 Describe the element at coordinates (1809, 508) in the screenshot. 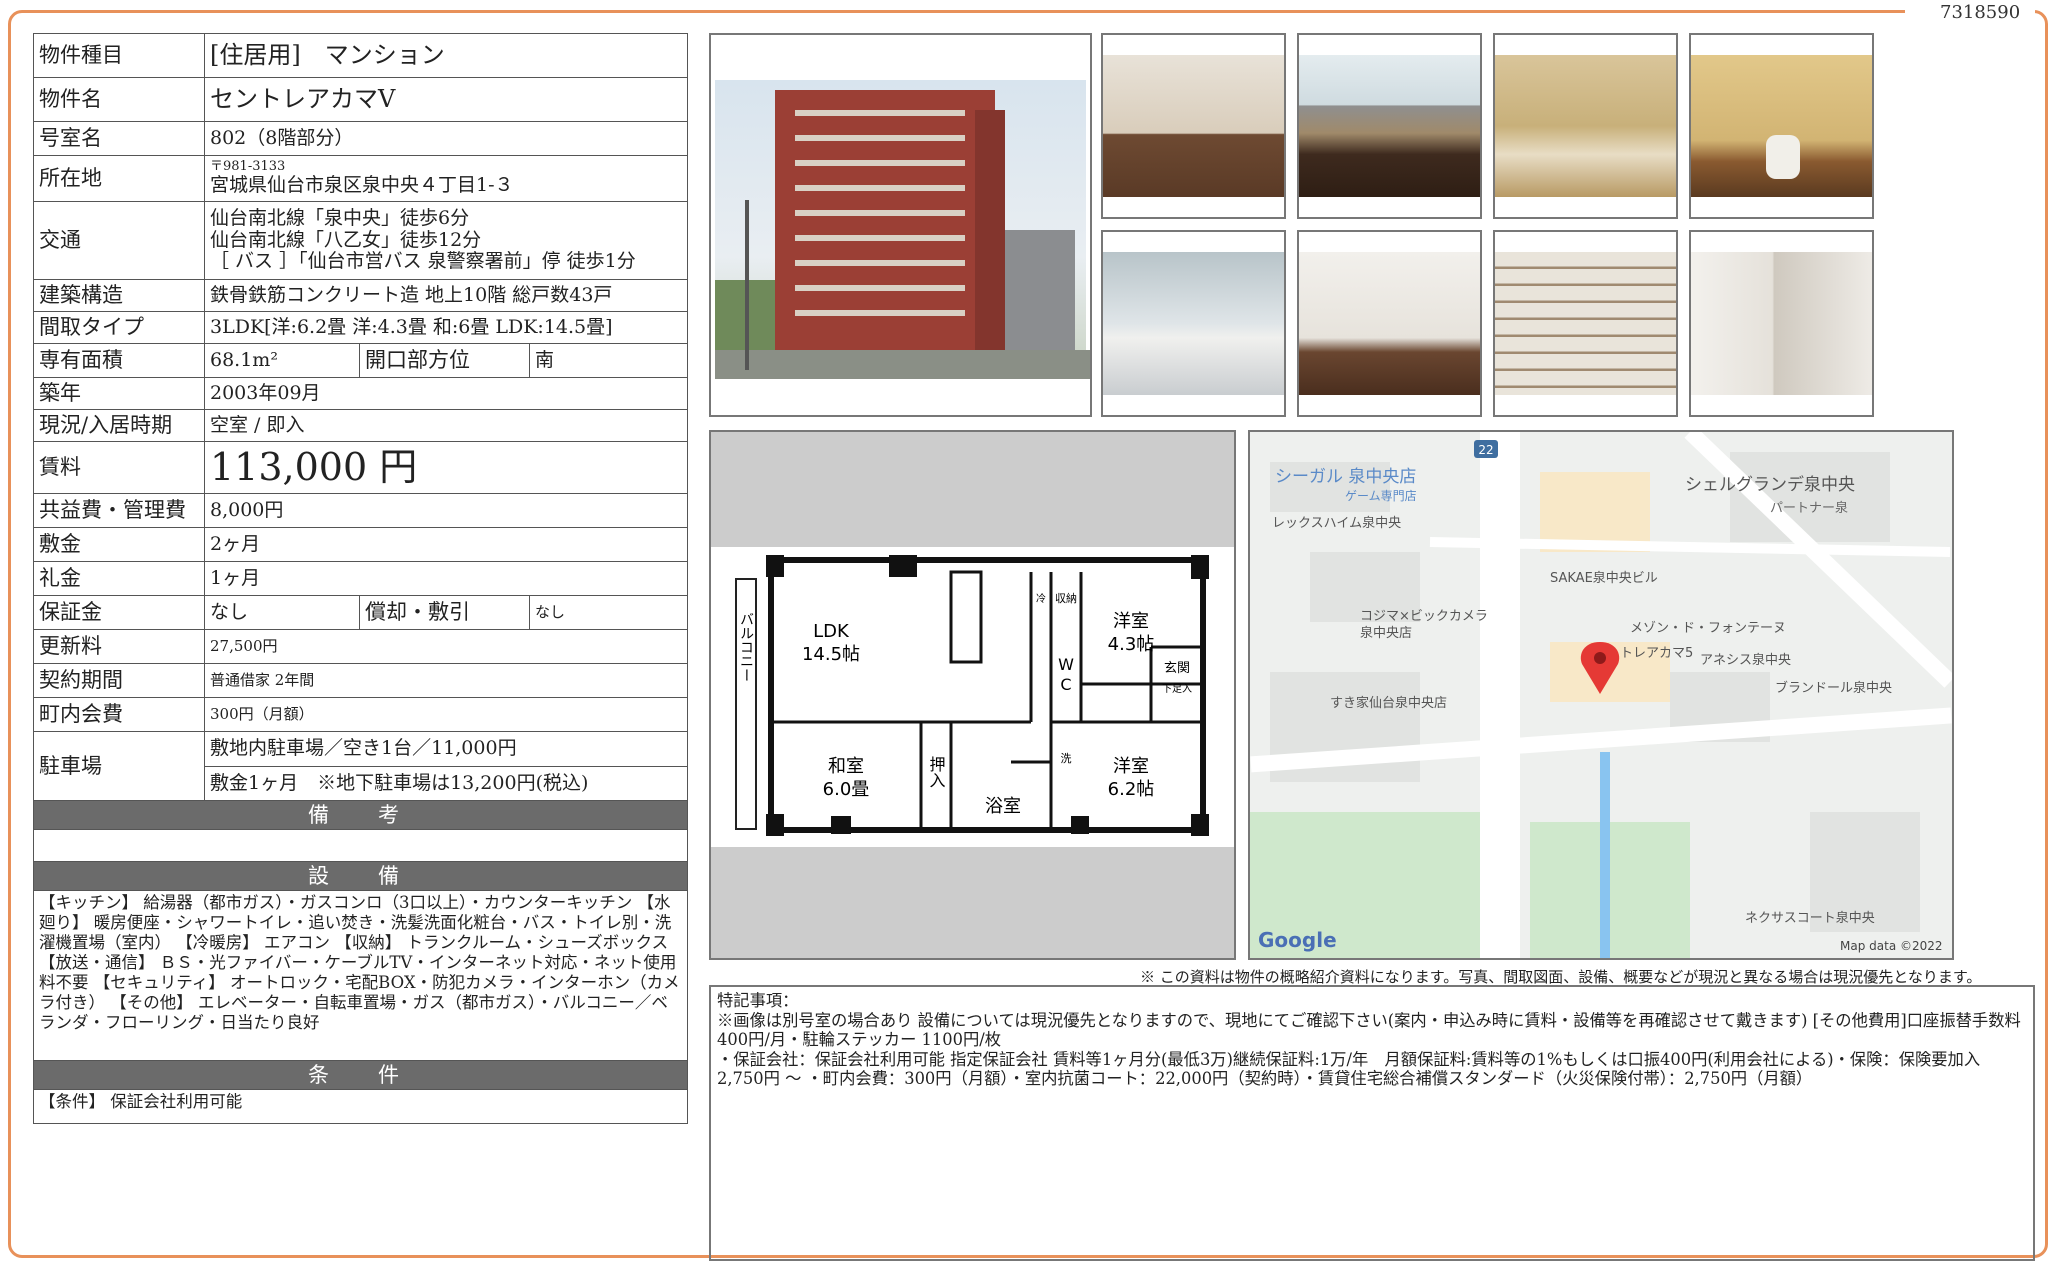

I see `map-label-partner: パートナー泉` at that location.